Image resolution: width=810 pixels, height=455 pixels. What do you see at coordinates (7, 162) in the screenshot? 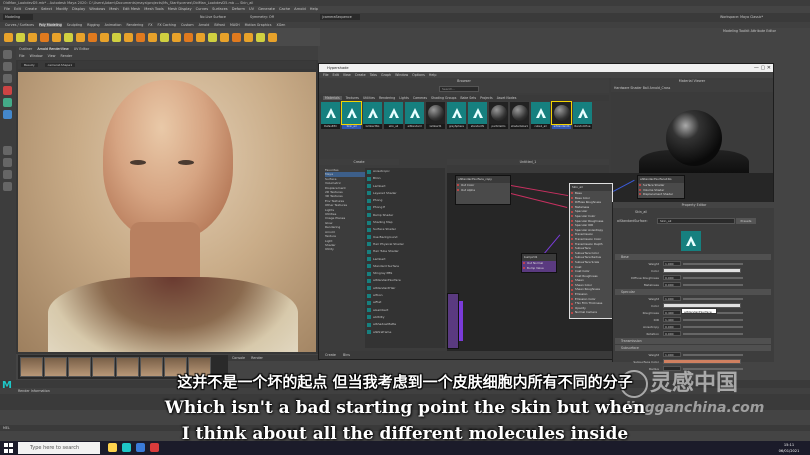
I see `layout-four-icon` at bounding box center [7, 162].